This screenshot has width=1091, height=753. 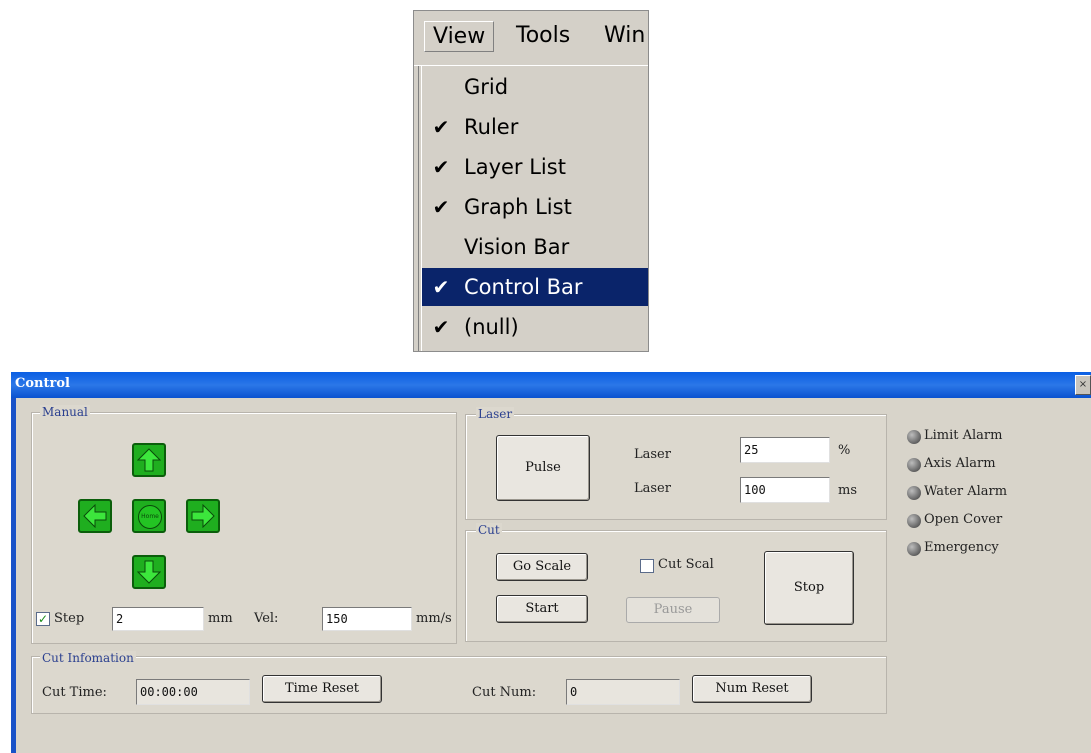 I want to click on menu-item-ruler: ✔ Ruler, so click(x=535, y=127).